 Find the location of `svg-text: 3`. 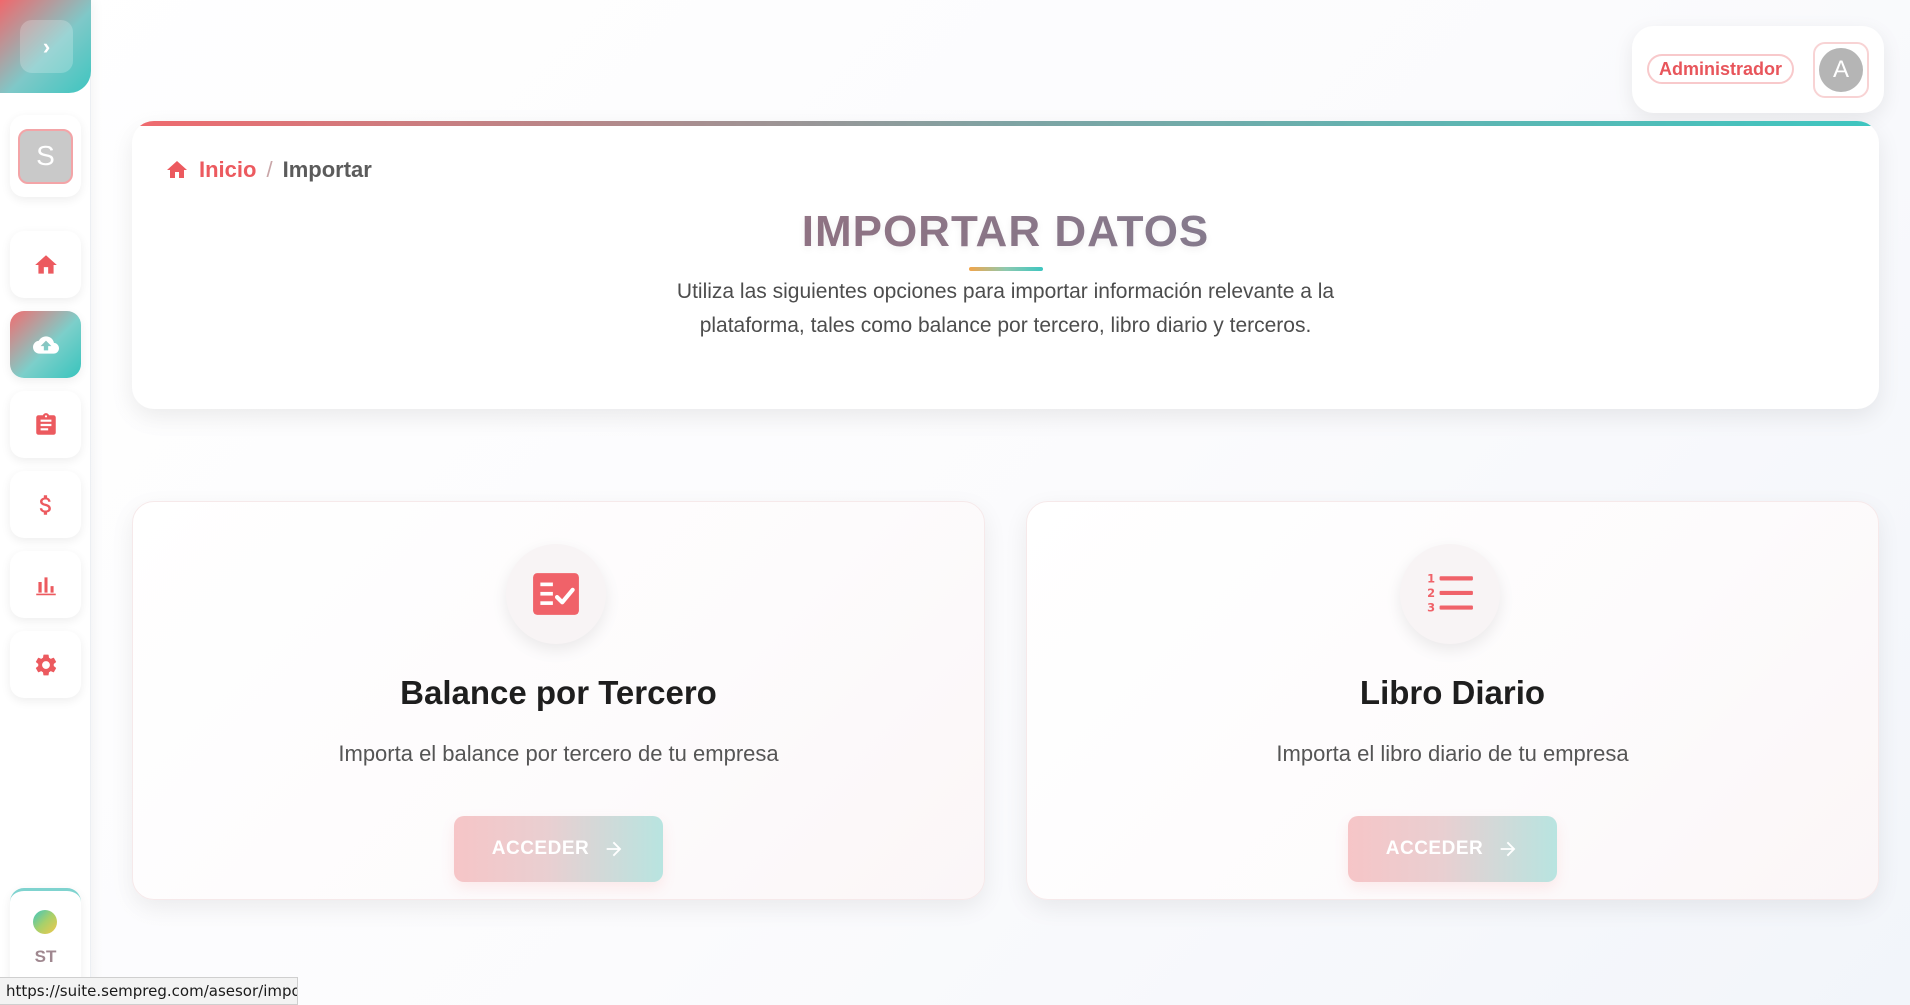

svg-text: 3 is located at coordinates (1431, 608).